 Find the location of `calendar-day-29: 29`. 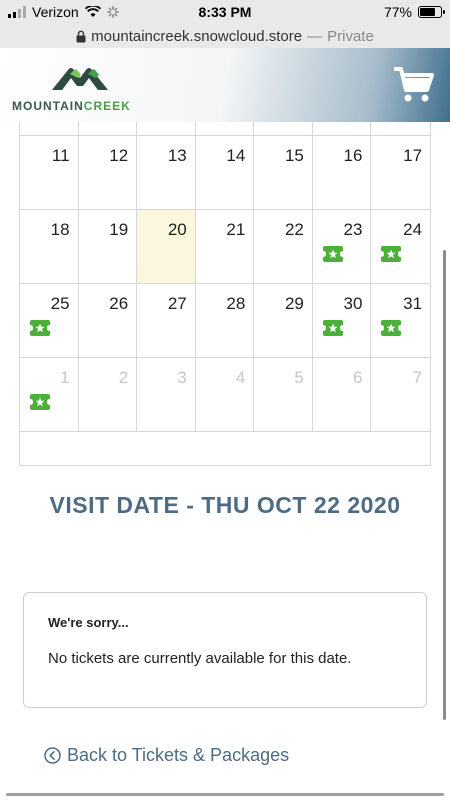

calendar-day-29: 29 is located at coordinates (283, 321).